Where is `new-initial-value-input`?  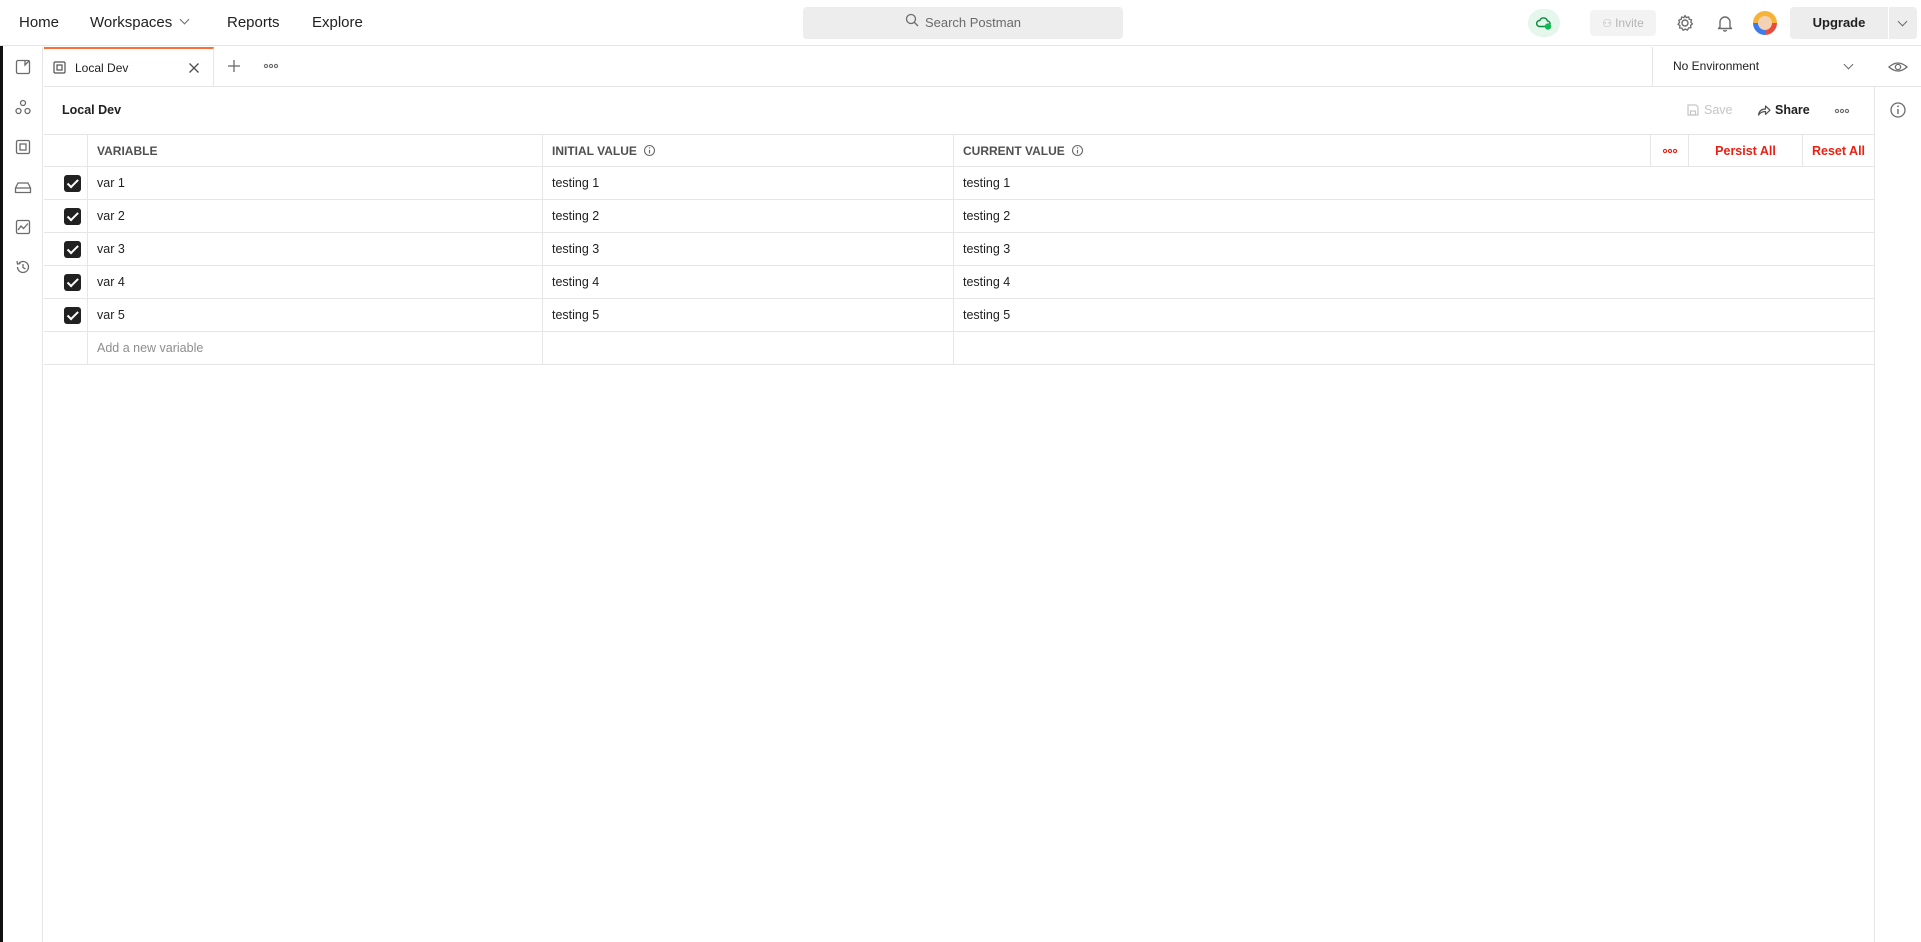 new-initial-value-input is located at coordinates (748, 348).